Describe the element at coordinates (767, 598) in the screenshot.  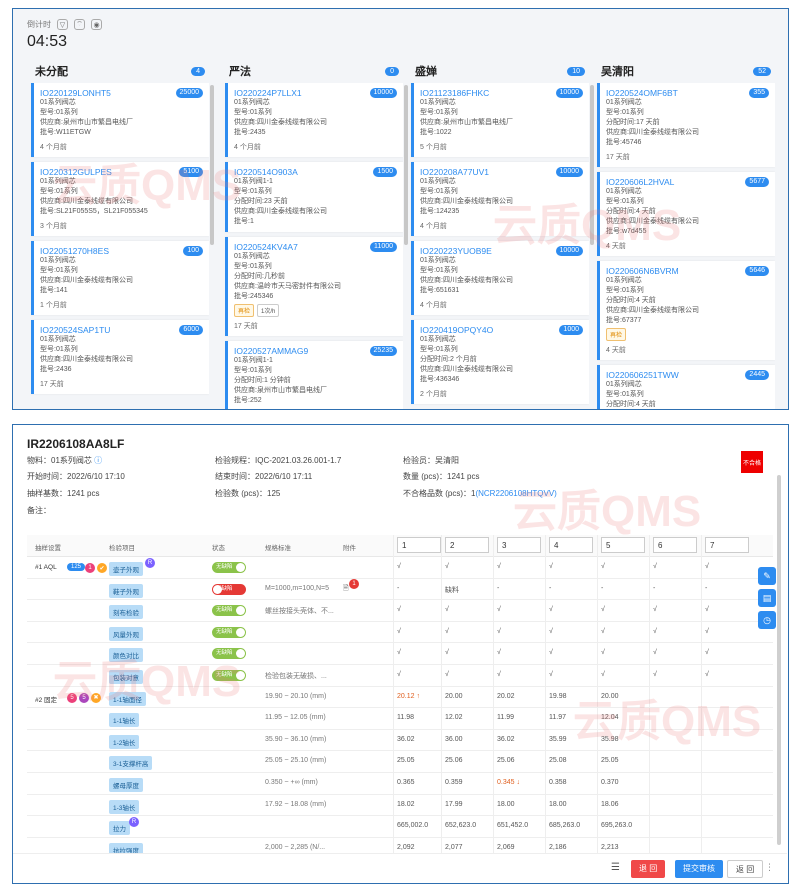
I see `document-icon: ▤` at that location.